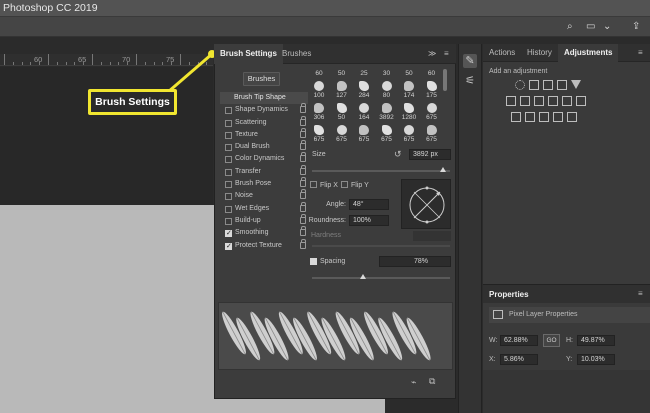  I want to click on size-slider-thumb, so click(443, 169).